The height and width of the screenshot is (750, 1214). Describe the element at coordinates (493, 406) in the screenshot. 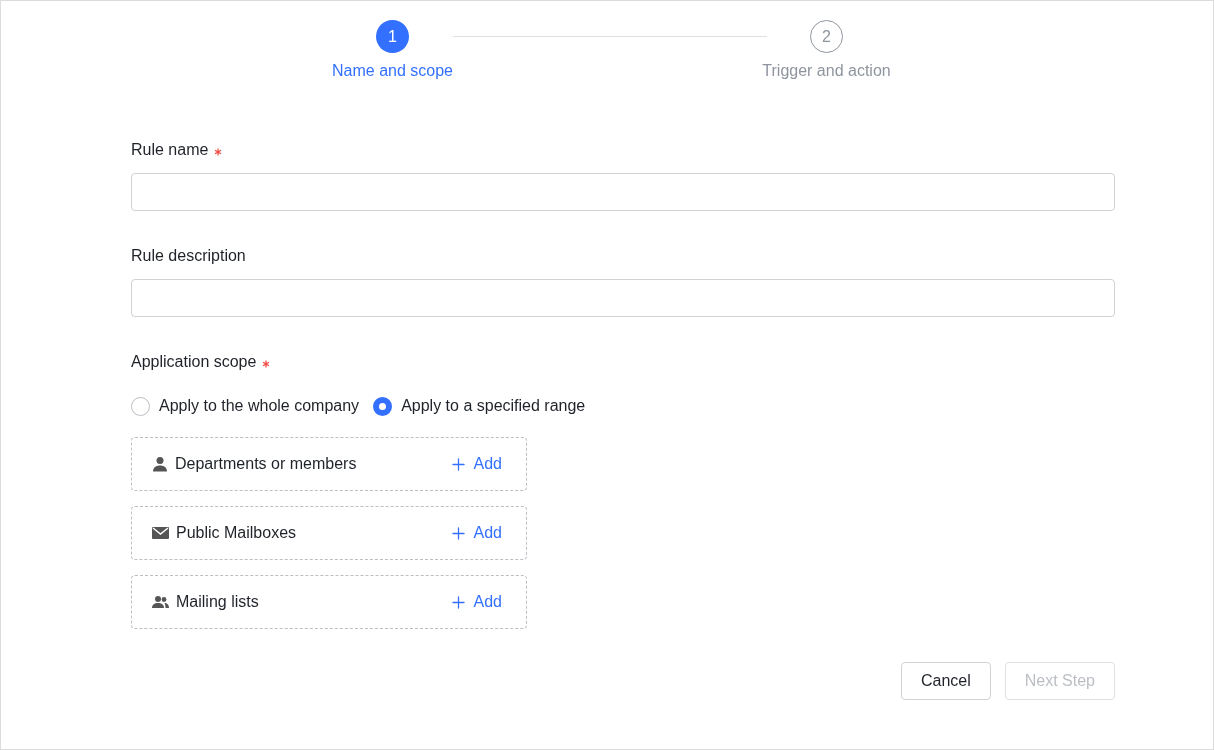

I see `radio-label: Apply to a specified range` at that location.